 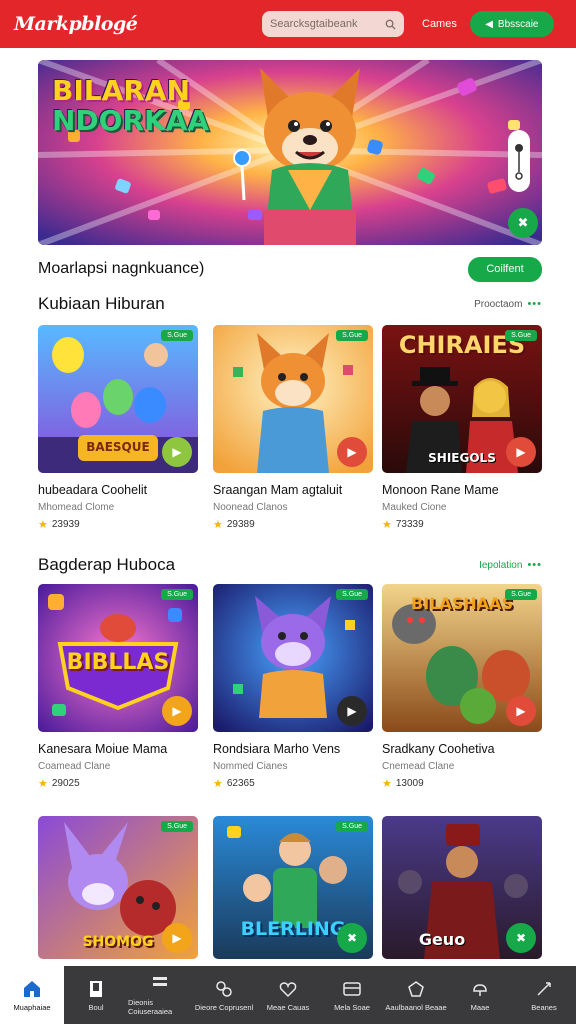 What do you see at coordinates (416, 1007) in the screenshot?
I see `nav-label: Aaulbaanol Beaae` at bounding box center [416, 1007].